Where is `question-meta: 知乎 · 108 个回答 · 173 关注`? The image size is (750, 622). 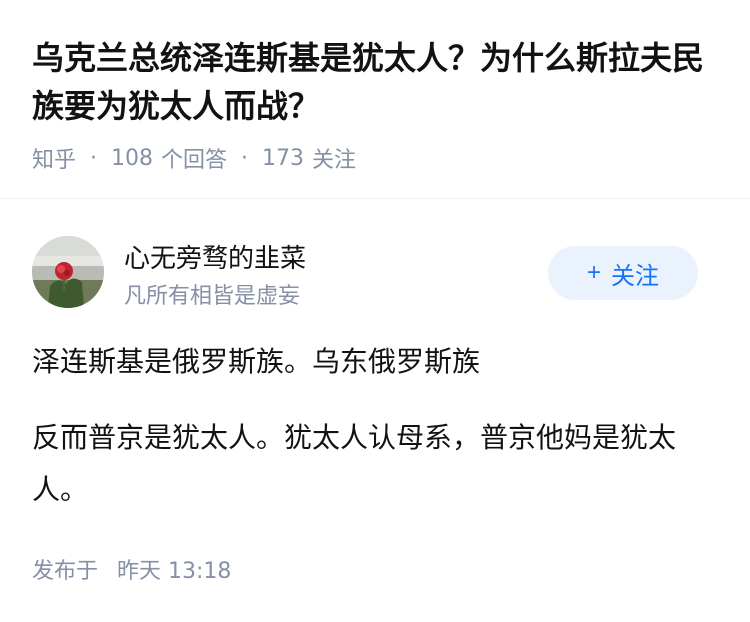 question-meta: 知乎 · 108 个回答 · 173 关注 is located at coordinates (194, 158).